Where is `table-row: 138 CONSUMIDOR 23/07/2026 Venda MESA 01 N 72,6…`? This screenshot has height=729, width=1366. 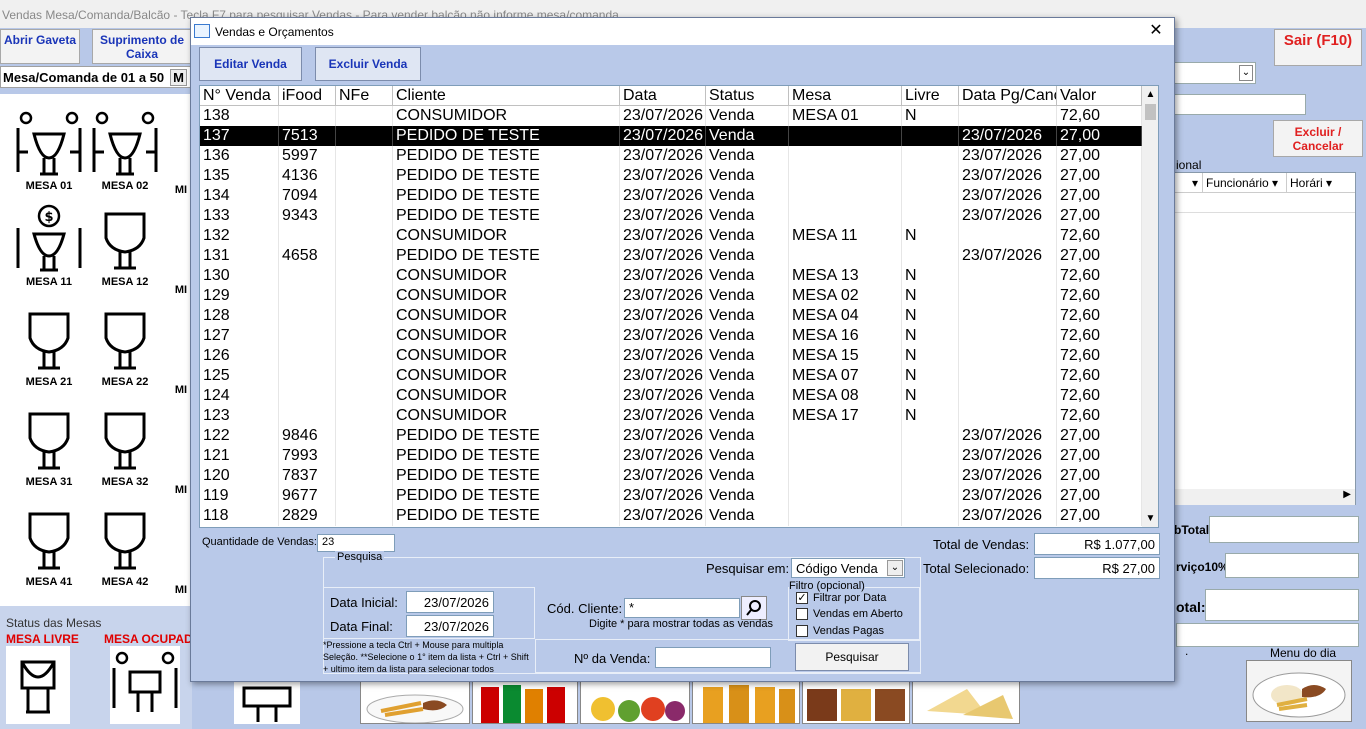 table-row: 138 CONSUMIDOR 23/07/2026 Venda MESA 01 N 72,6… is located at coordinates (671, 116).